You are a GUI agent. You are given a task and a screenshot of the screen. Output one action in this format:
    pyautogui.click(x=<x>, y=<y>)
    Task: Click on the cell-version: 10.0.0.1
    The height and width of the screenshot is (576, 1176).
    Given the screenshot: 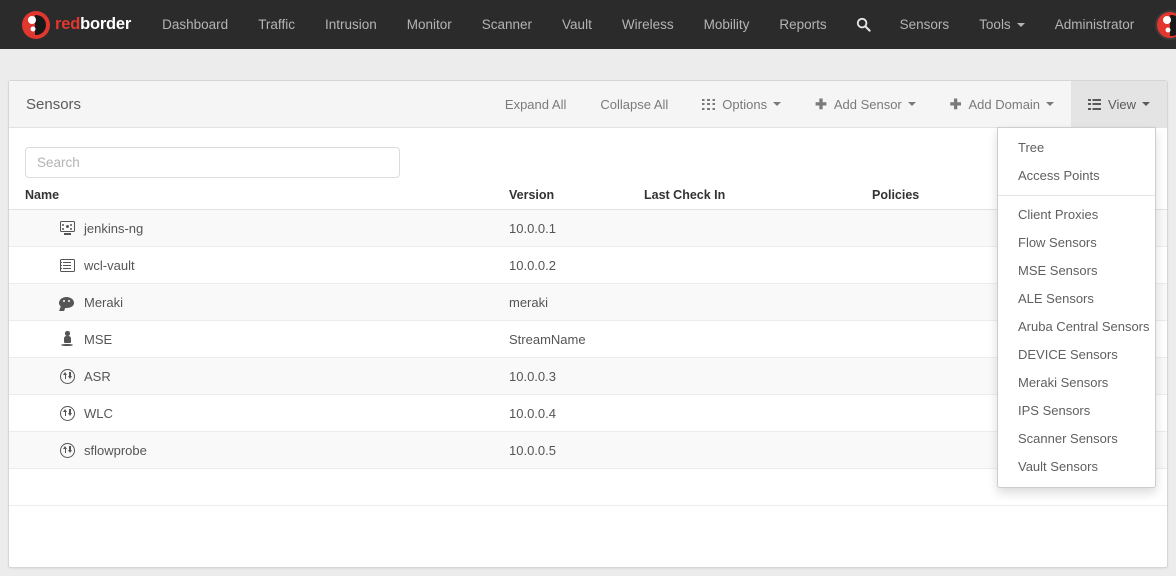 What is the action you would take?
    pyautogui.click(x=576, y=228)
    